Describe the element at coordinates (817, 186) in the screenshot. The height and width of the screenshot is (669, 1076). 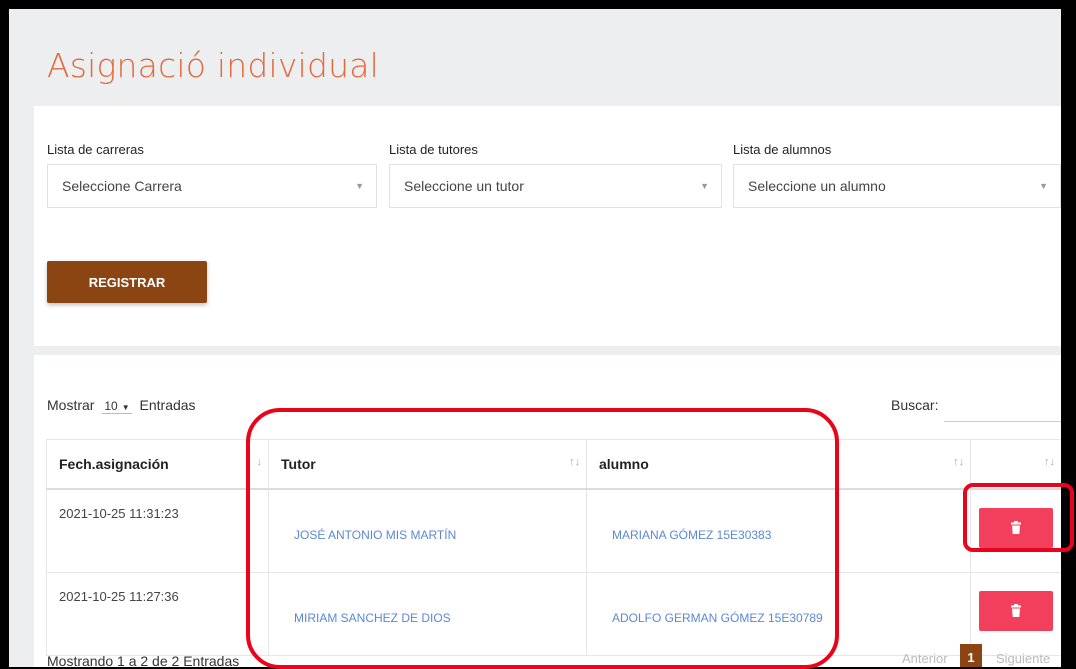
I see `student-select-value: Seleccione un alumno` at that location.